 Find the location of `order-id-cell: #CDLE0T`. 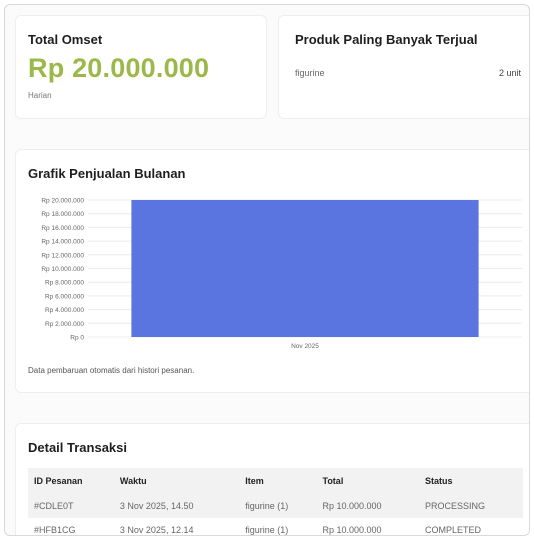

order-id-cell: #CDLE0T is located at coordinates (71, 506).